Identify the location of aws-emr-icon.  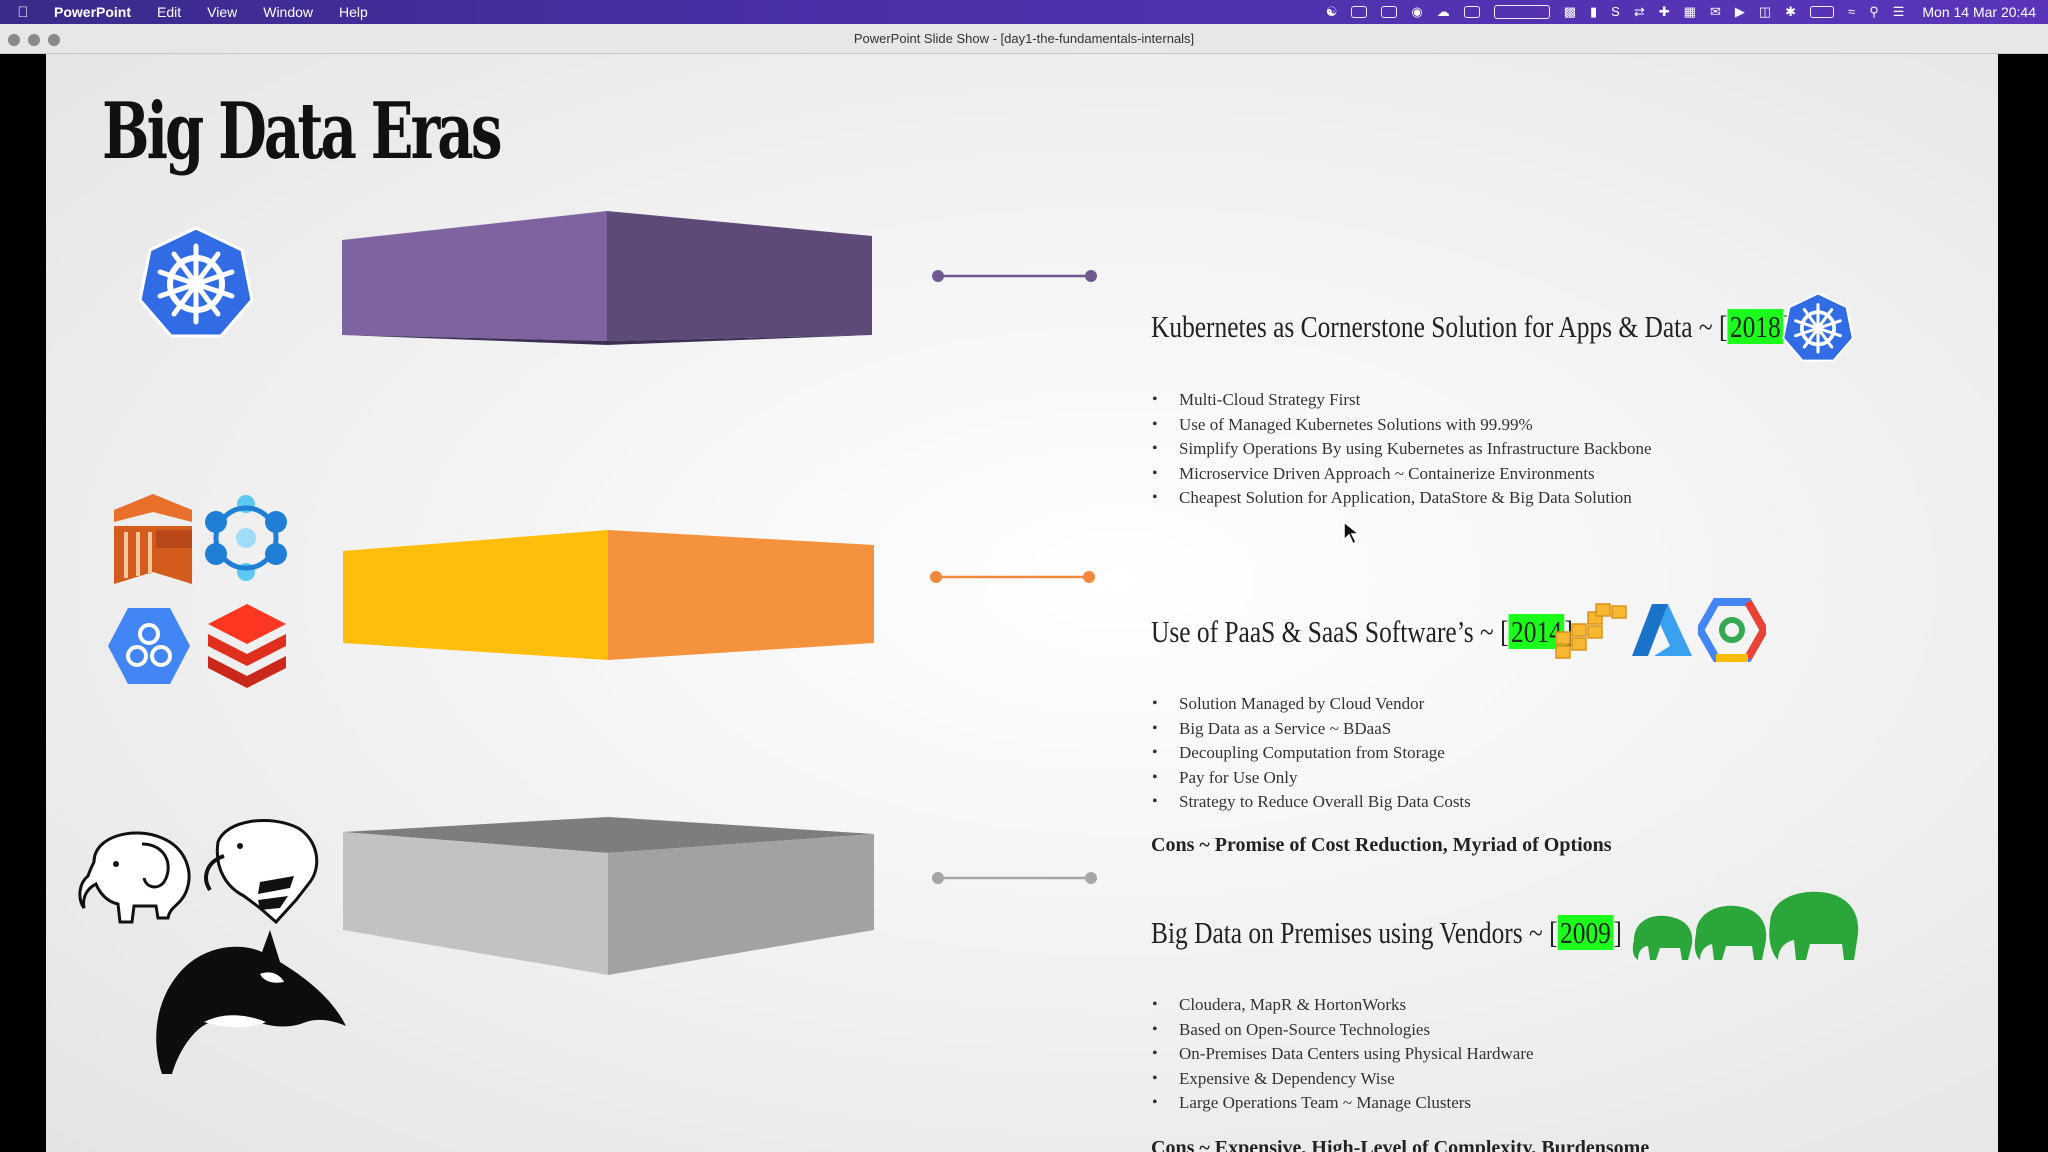
(153, 539).